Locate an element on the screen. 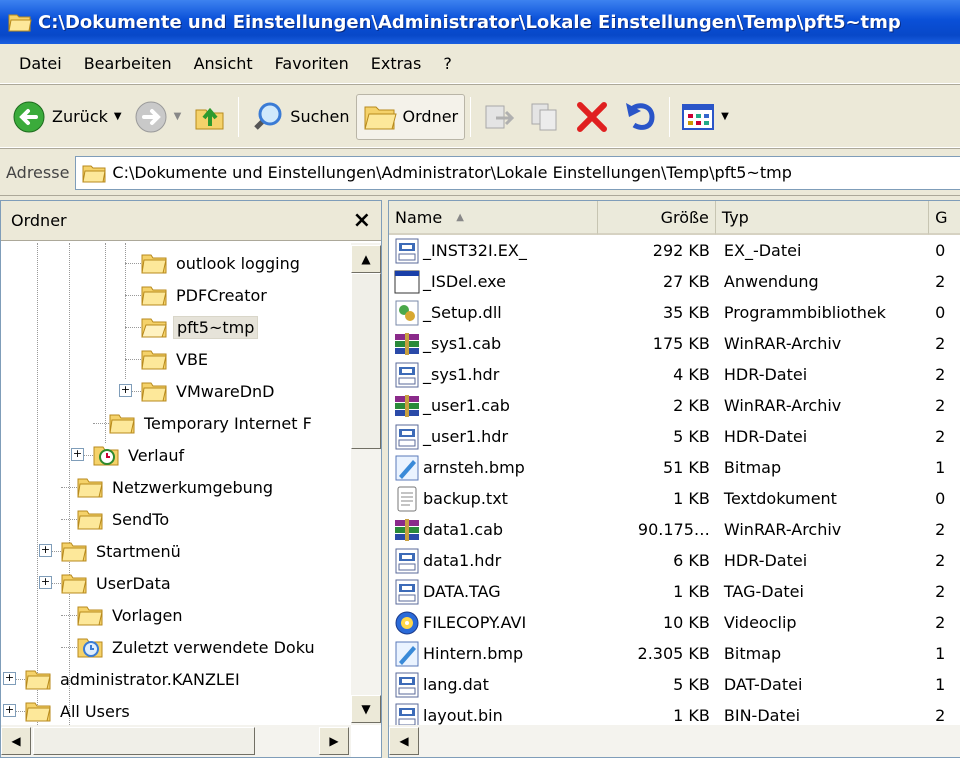 The width and height of the screenshot is (960, 758). column-size: Größe is located at coordinates (657, 218).